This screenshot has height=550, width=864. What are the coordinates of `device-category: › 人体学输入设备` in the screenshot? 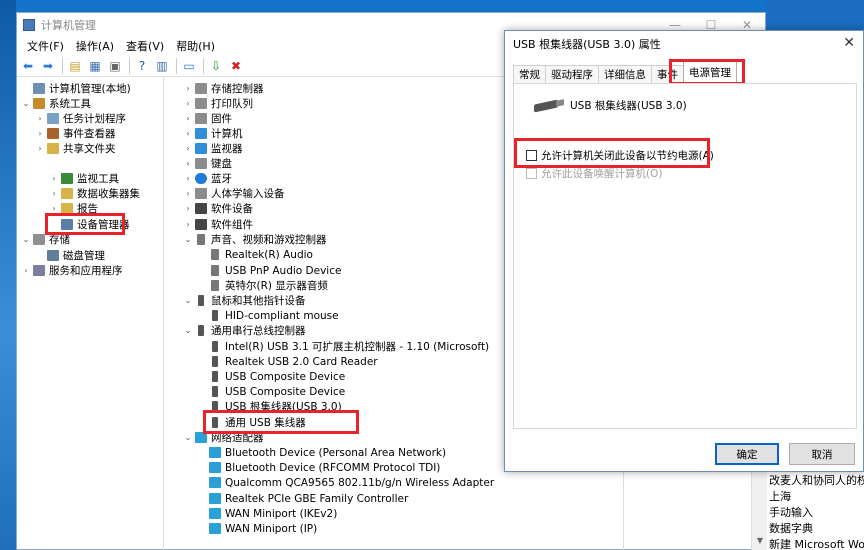 It's located at (234, 193).